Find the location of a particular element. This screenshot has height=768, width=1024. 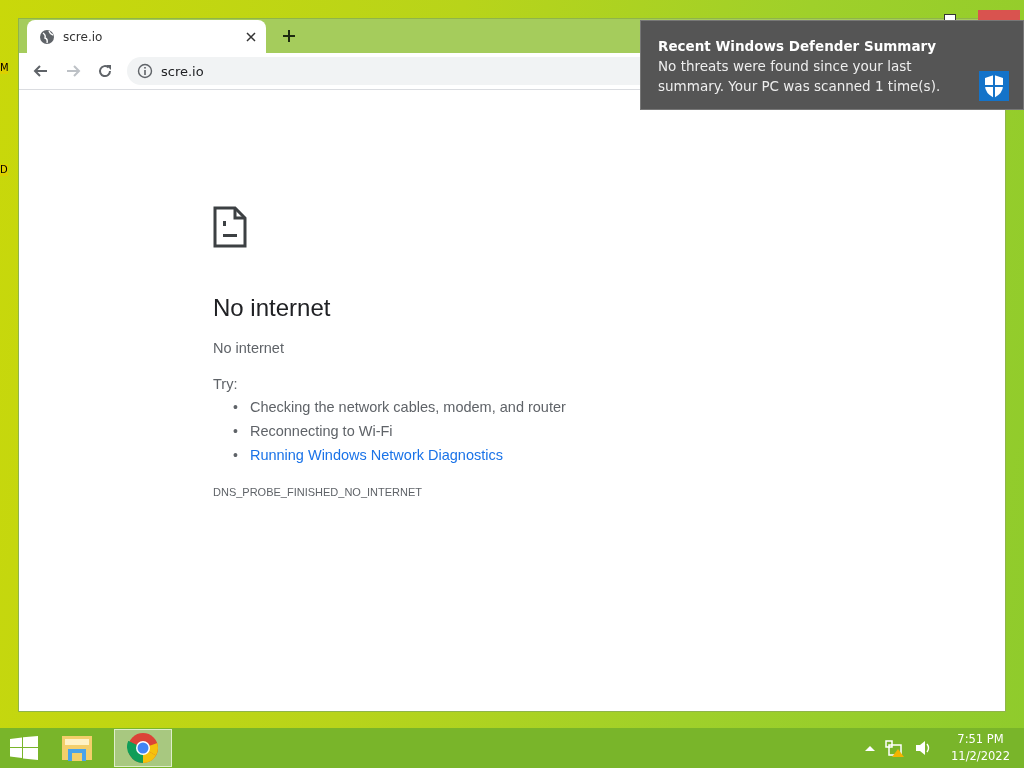

close-icon is located at coordinates (251, 36).